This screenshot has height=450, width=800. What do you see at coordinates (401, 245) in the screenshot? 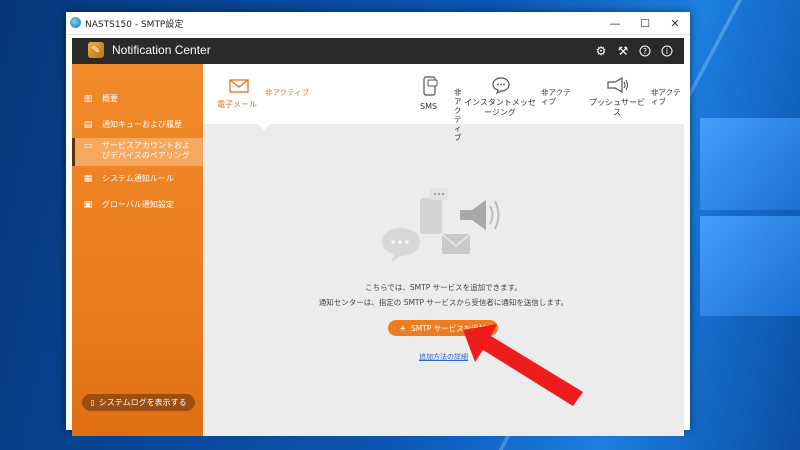
I see `chat-bubble-icon` at bounding box center [401, 245].